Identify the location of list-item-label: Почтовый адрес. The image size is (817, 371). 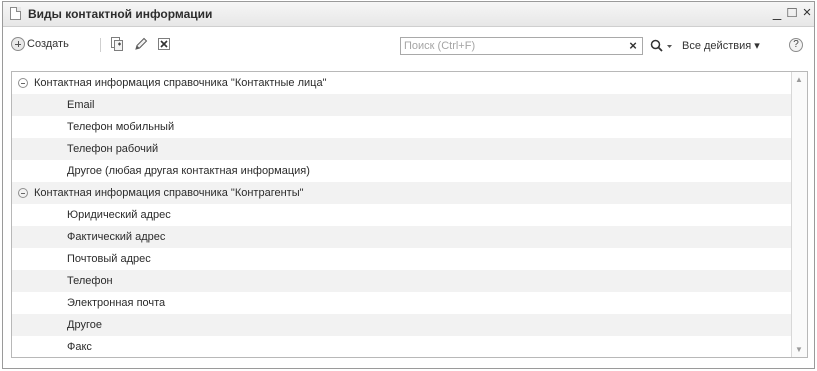
(109, 259).